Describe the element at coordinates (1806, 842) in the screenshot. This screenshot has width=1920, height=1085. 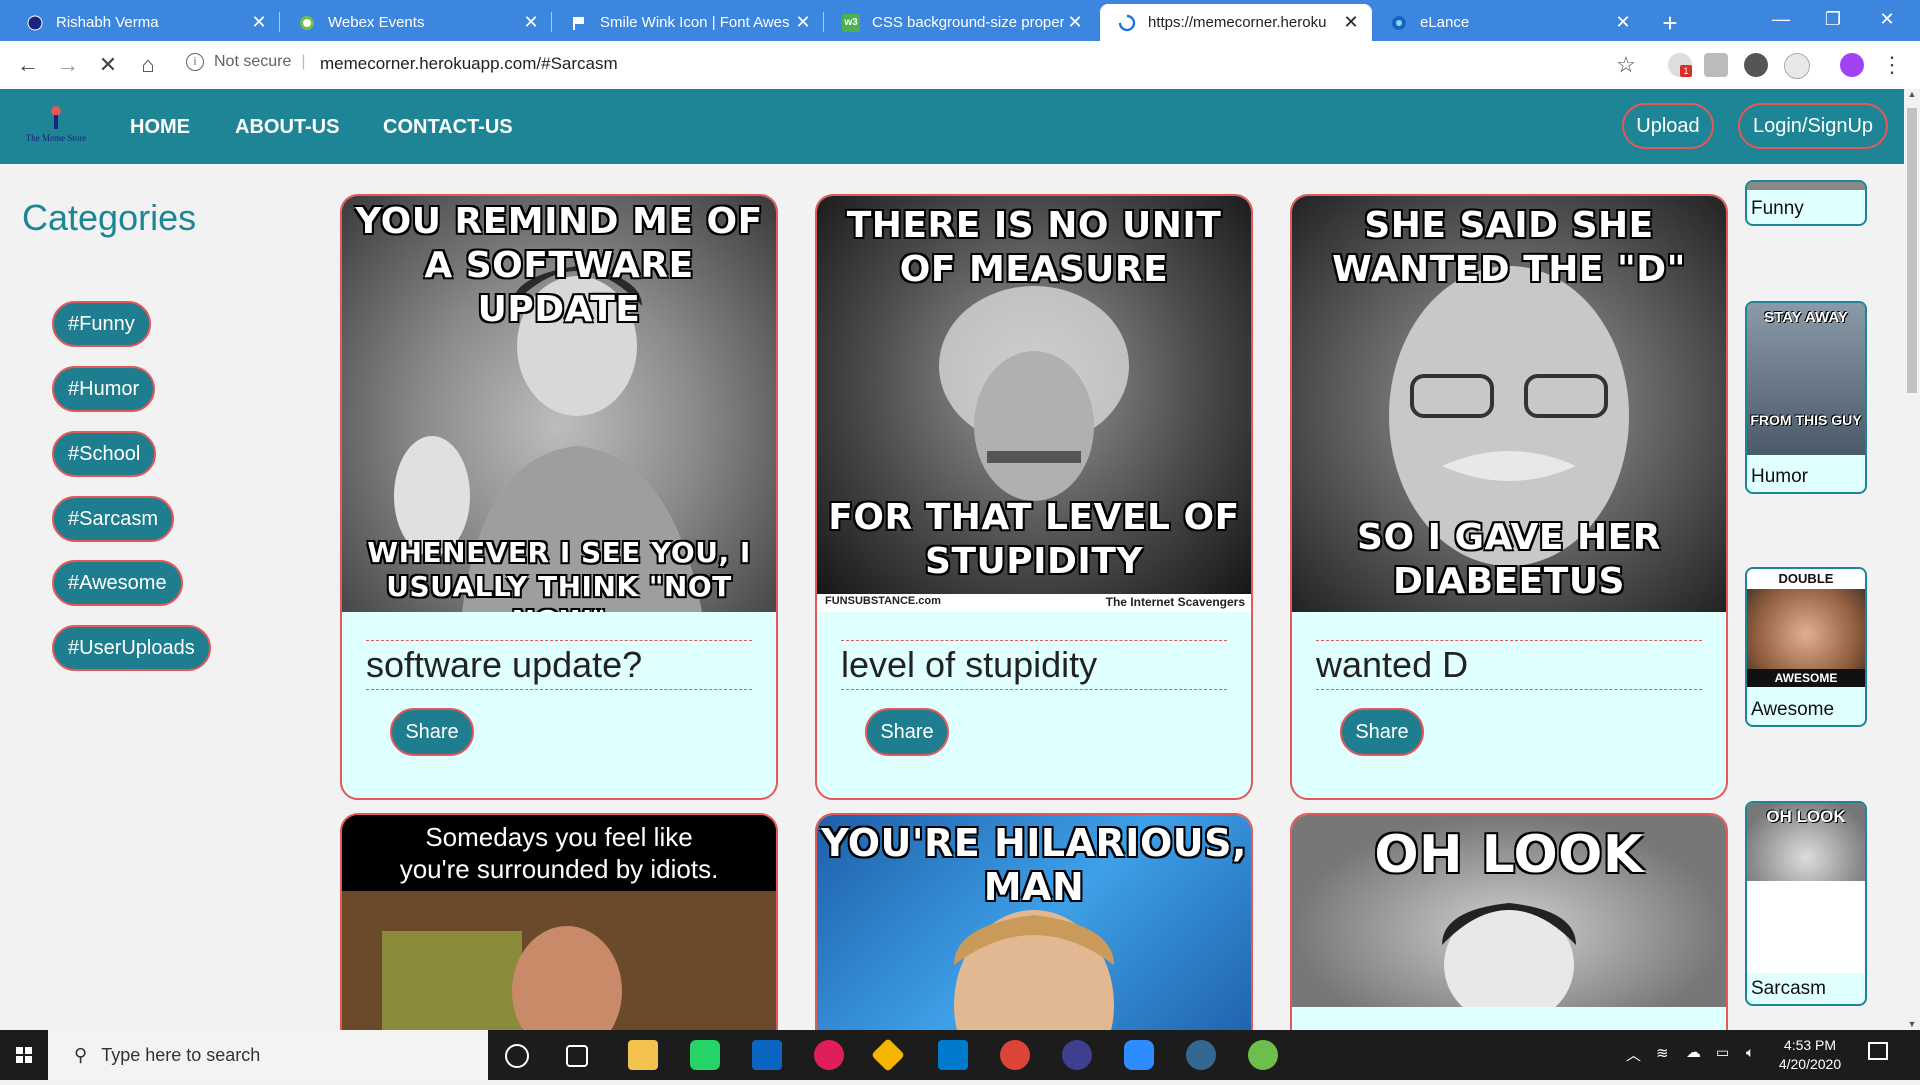
I see `thumb-image: OH LOOK` at that location.